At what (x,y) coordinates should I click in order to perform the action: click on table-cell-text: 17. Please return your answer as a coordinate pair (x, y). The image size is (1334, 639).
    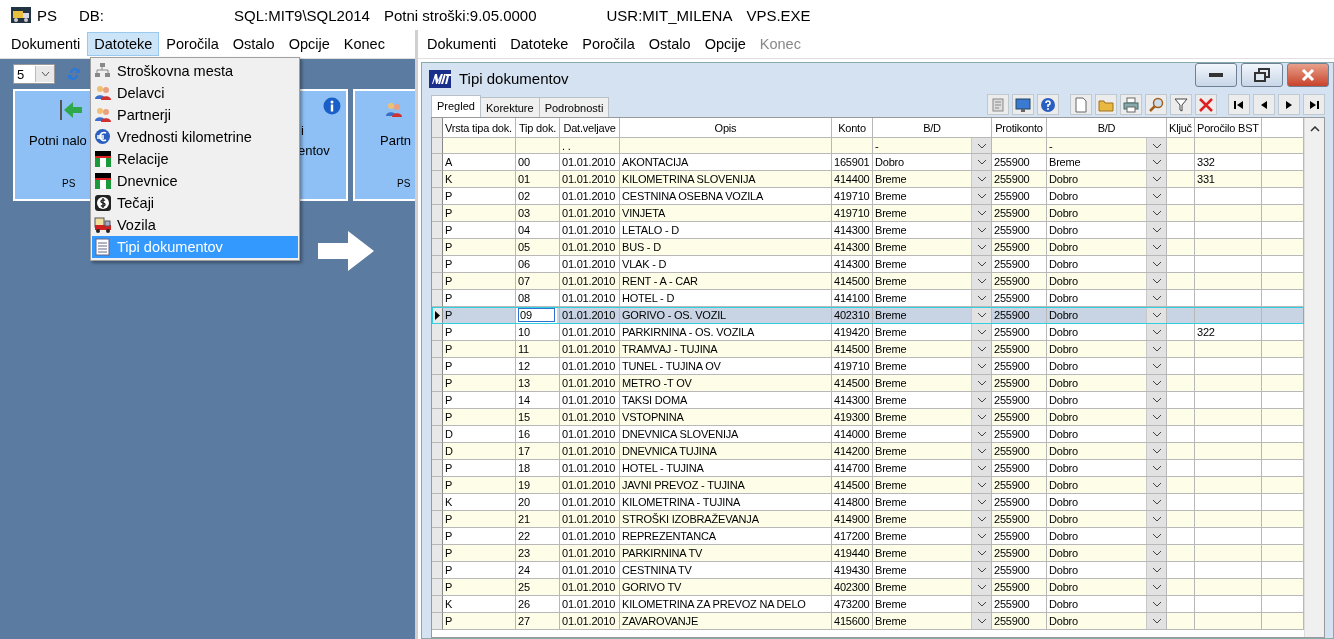
    Looking at the image, I should click on (524, 451).